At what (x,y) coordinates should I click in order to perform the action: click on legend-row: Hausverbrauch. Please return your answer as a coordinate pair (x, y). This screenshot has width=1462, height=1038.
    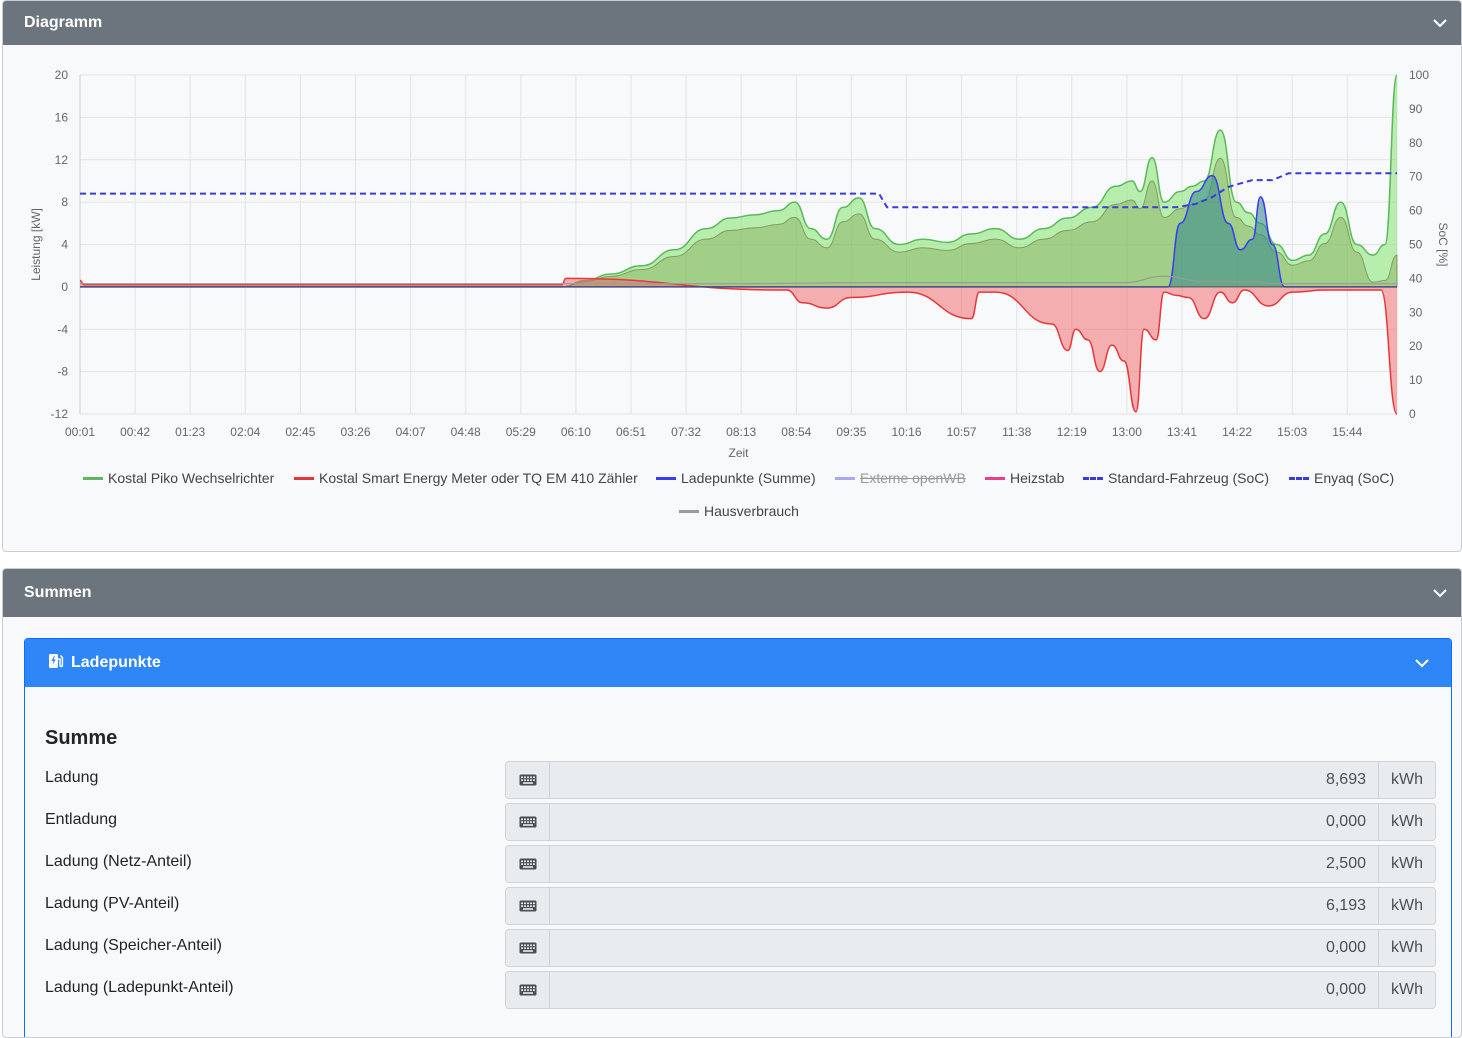
    Looking at the image, I should click on (732, 513).